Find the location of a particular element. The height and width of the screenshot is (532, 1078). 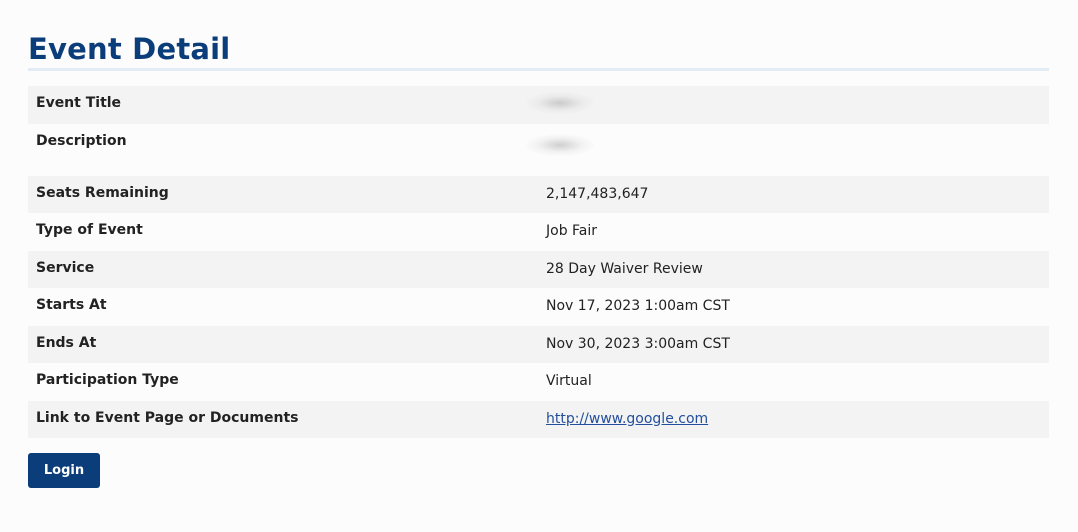

row-label: Ends At is located at coordinates (66, 342).